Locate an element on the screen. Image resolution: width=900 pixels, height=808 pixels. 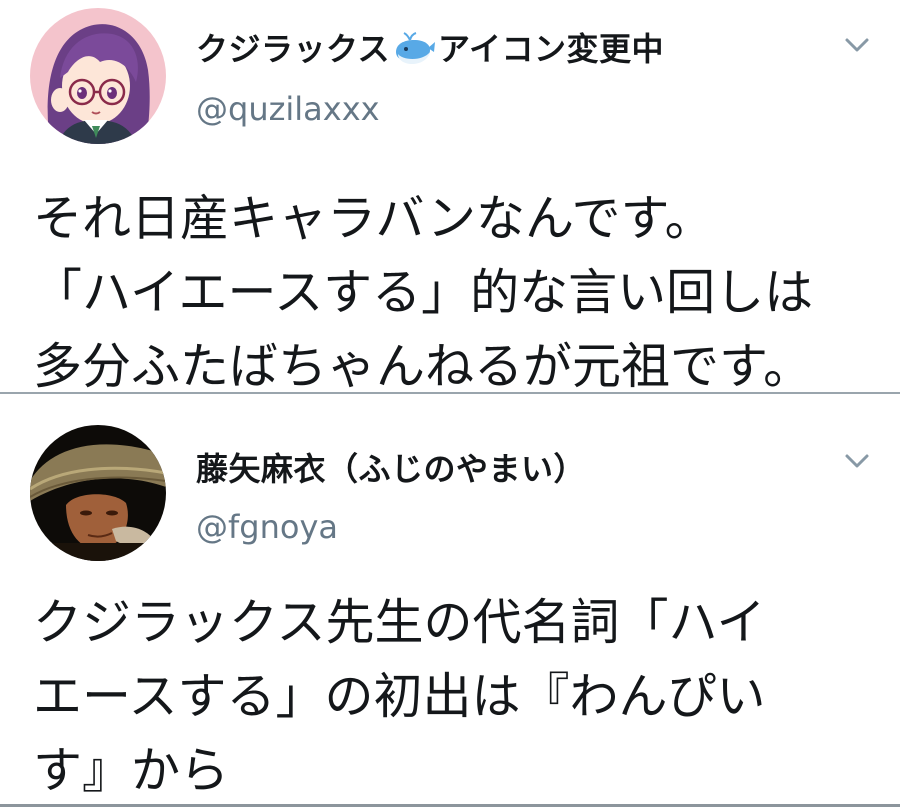
display-name-prefix: 藤矢麻衣（ふじのやまい） is located at coordinates (391, 469).